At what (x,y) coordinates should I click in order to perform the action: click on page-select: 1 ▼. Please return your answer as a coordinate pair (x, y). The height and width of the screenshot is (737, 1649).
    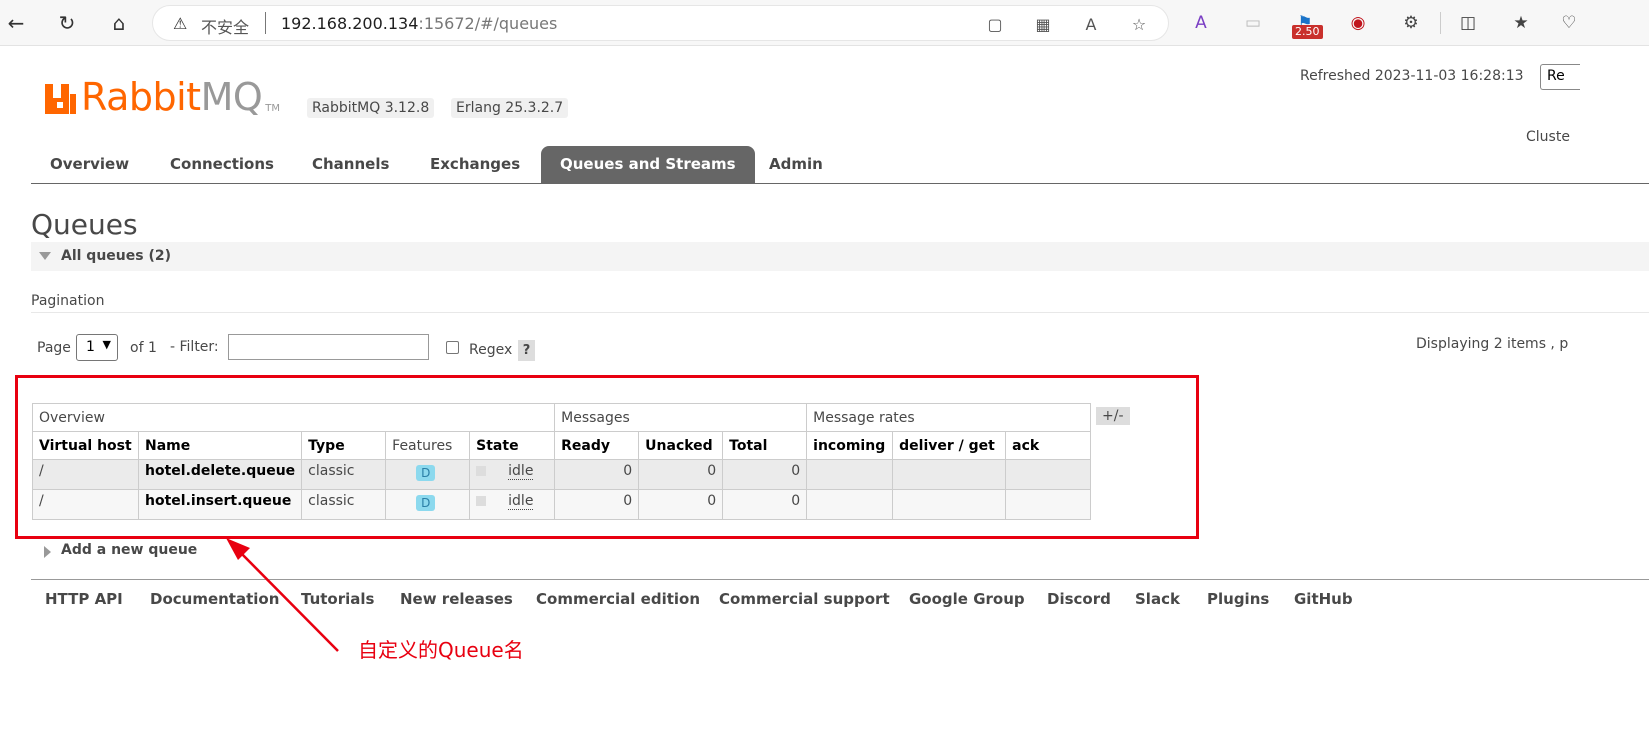
    Looking at the image, I should click on (97, 347).